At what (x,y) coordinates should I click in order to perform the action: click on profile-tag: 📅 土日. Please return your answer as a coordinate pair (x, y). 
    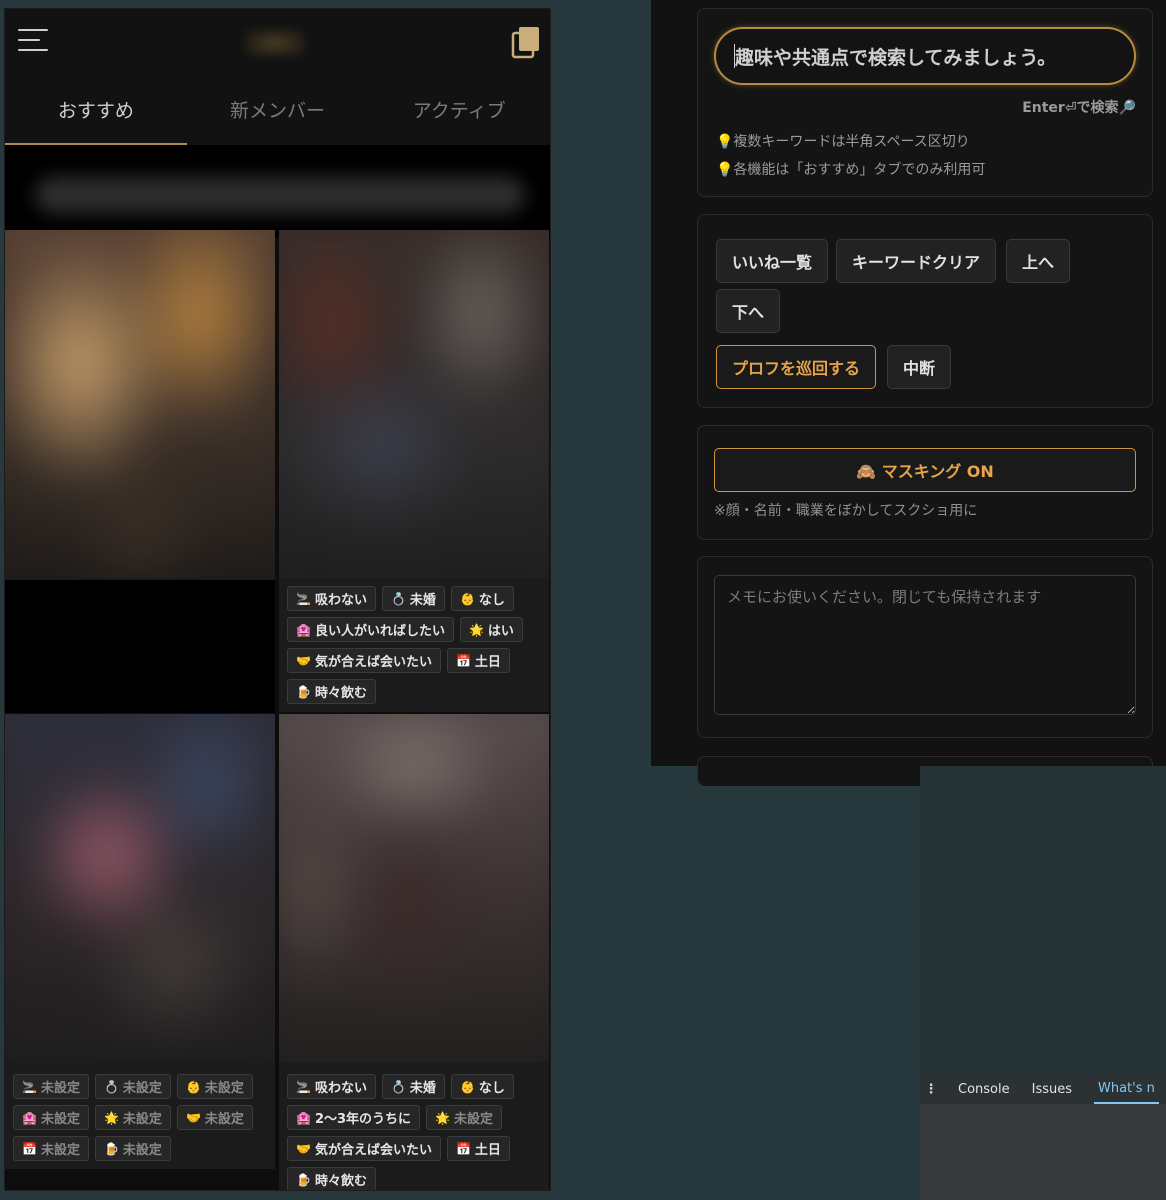
    Looking at the image, I should click on (478, 1148).